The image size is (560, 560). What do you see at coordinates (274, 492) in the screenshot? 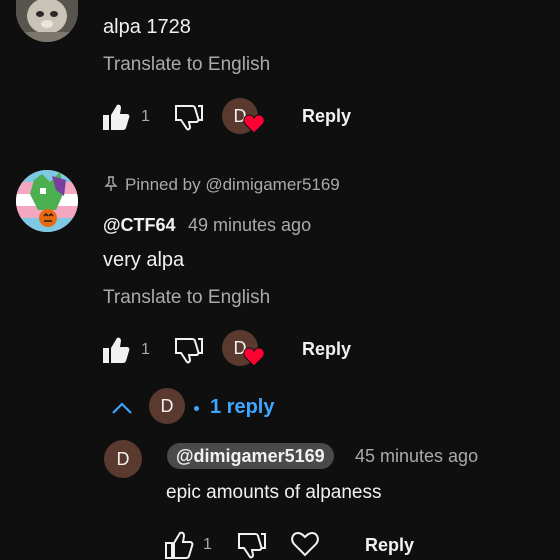
I see `reply-text: epic amounts of alpaness` at bounding box center [274, 492].